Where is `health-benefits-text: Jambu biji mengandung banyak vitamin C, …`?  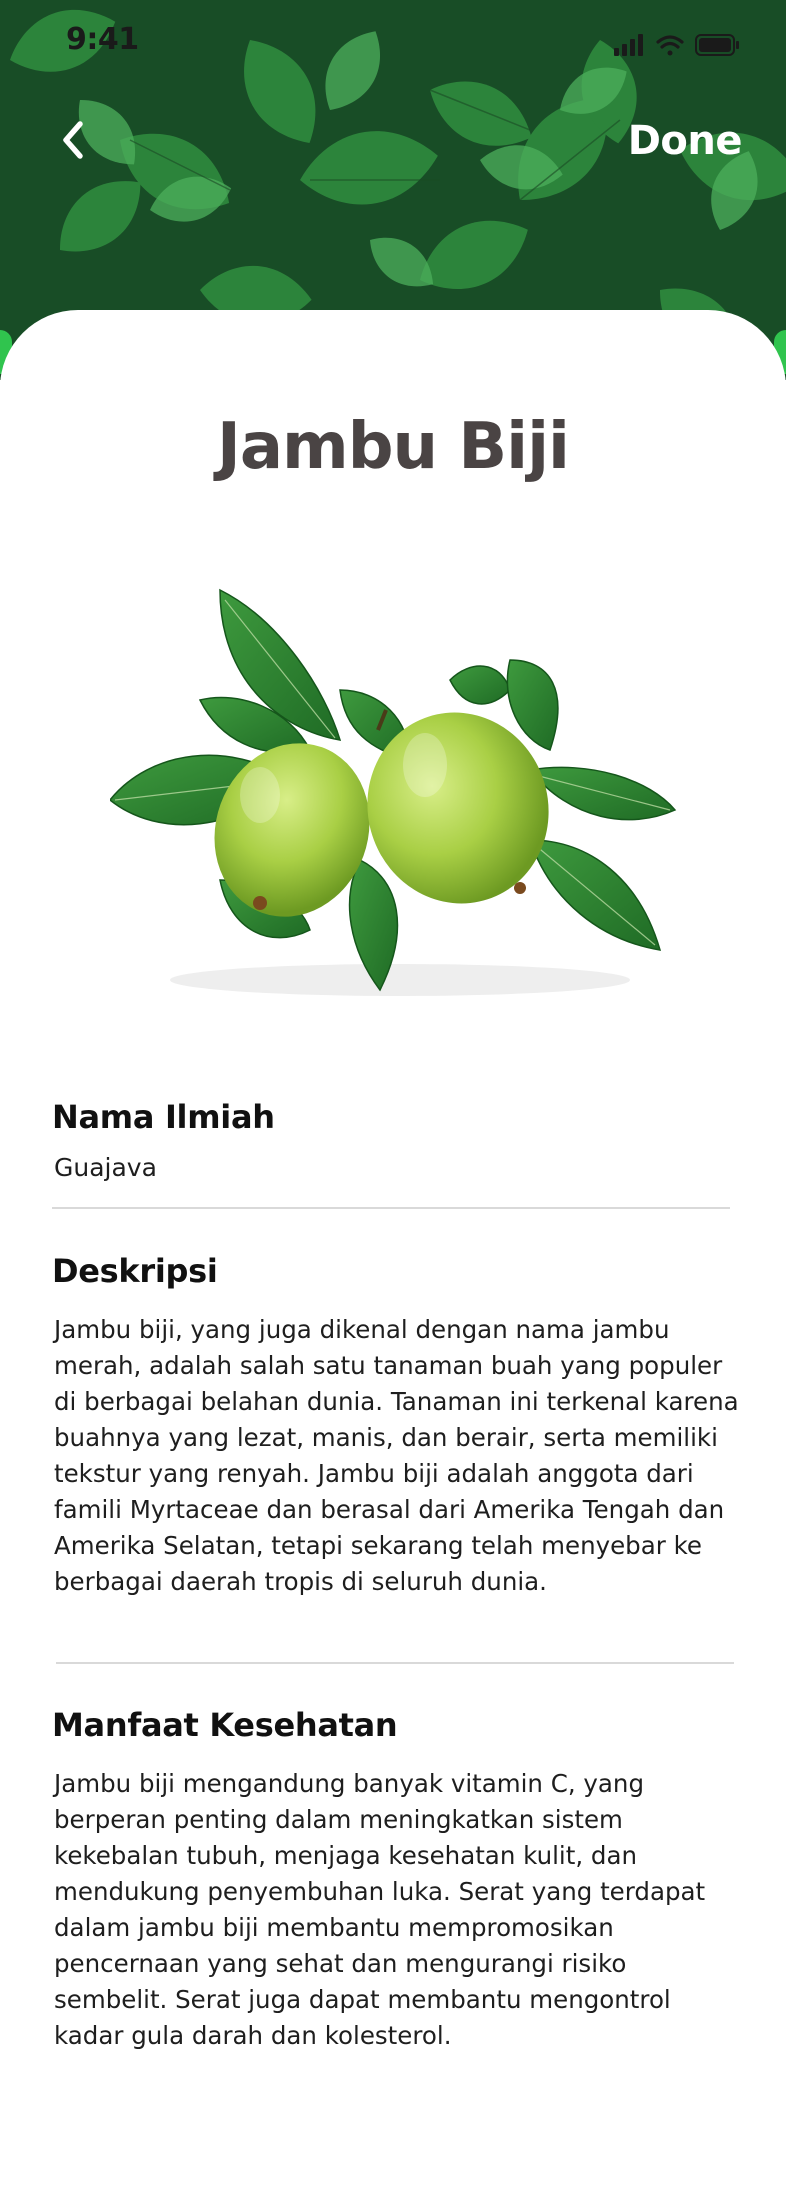
health-benefits-text: Jambu biji mengandung banyak vitamin C, … is located at coordinates (380, 1909).